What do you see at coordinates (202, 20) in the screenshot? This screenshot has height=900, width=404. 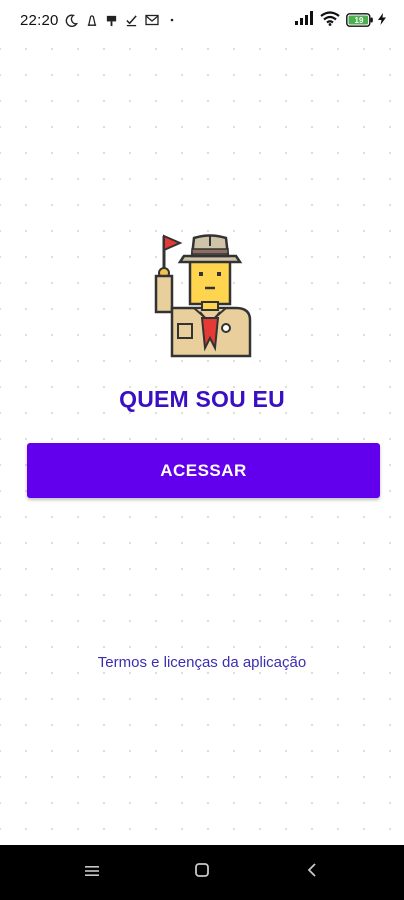 I see `status-bar: 22:20 19` at bounding box center [202, 20].